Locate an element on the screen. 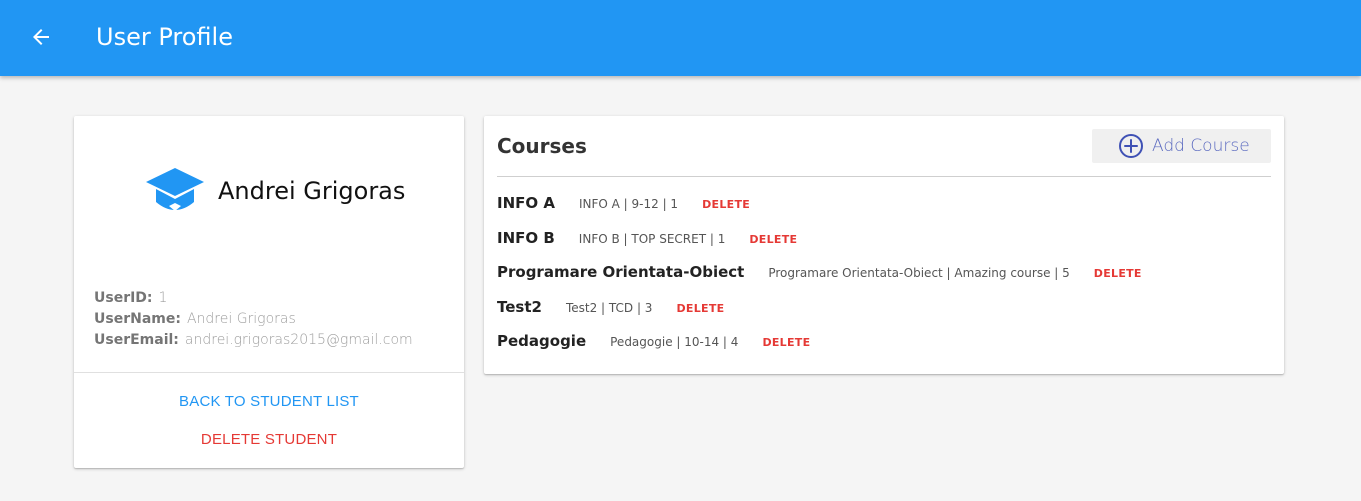 The height and width of the screenshot is (501, 1361). course-name: Programare Orientata-Obiect is located at coordinates (621, 272).